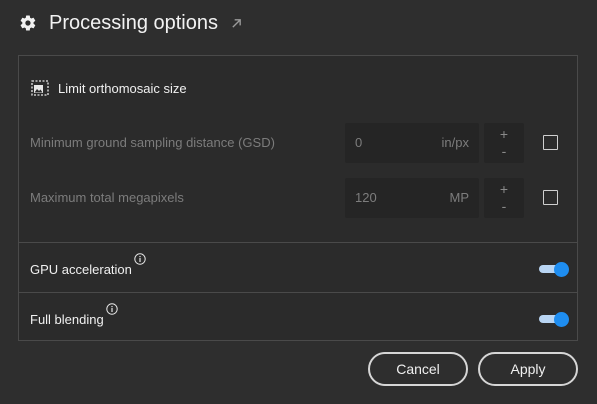  What do you see at coordinates (418, 369) in the screenshot?
I see `cancel-button: Cancel` at bounding box center [418, 369].